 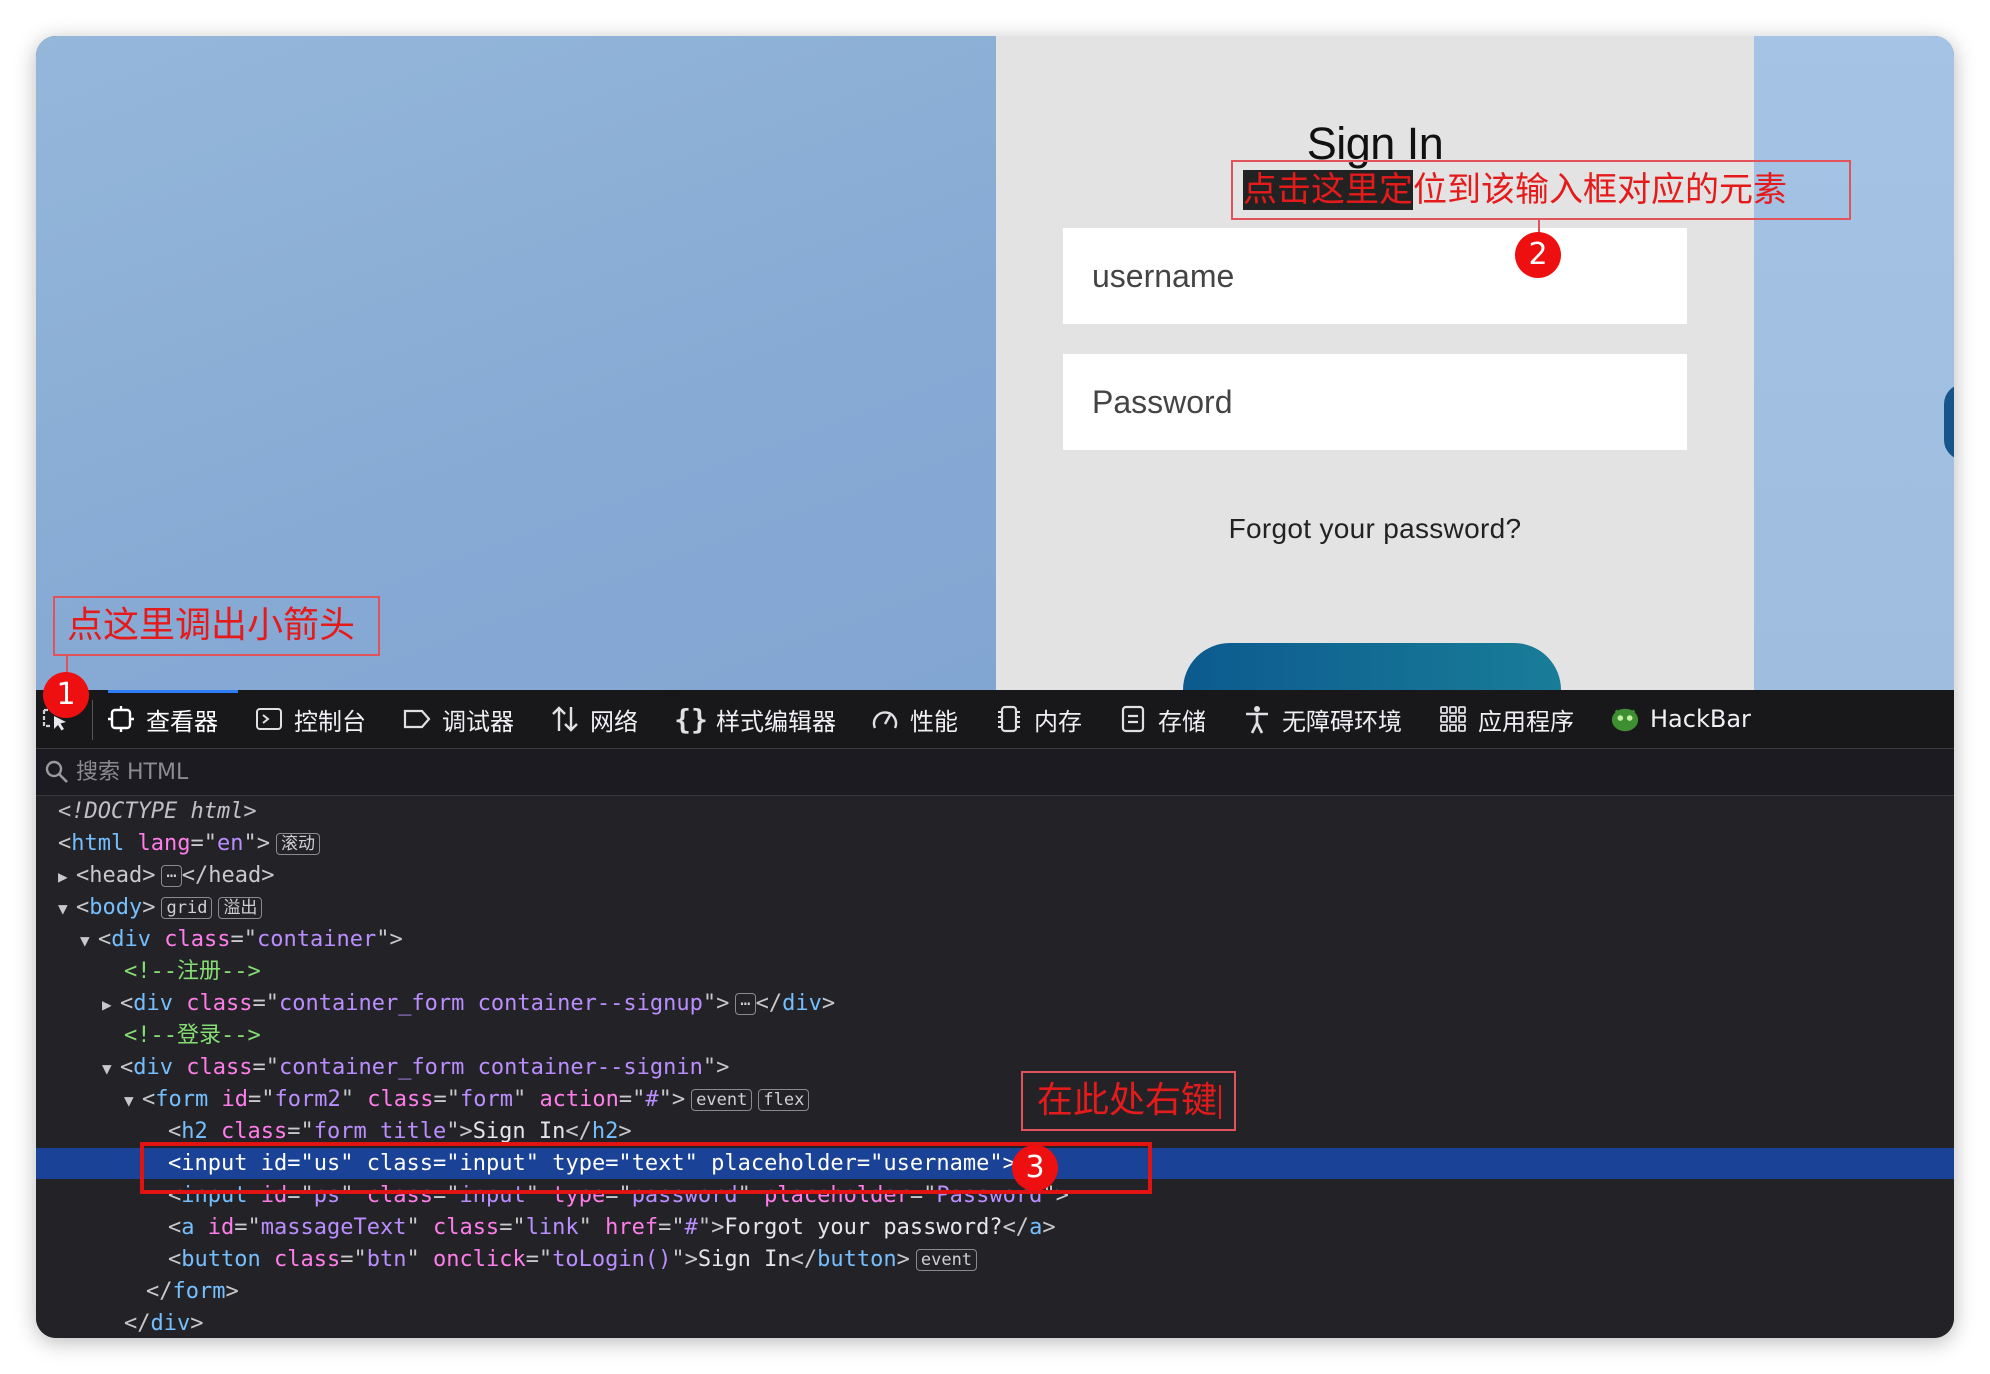 I want to click on tab-performance: 性能, so click(x=914, y=719).